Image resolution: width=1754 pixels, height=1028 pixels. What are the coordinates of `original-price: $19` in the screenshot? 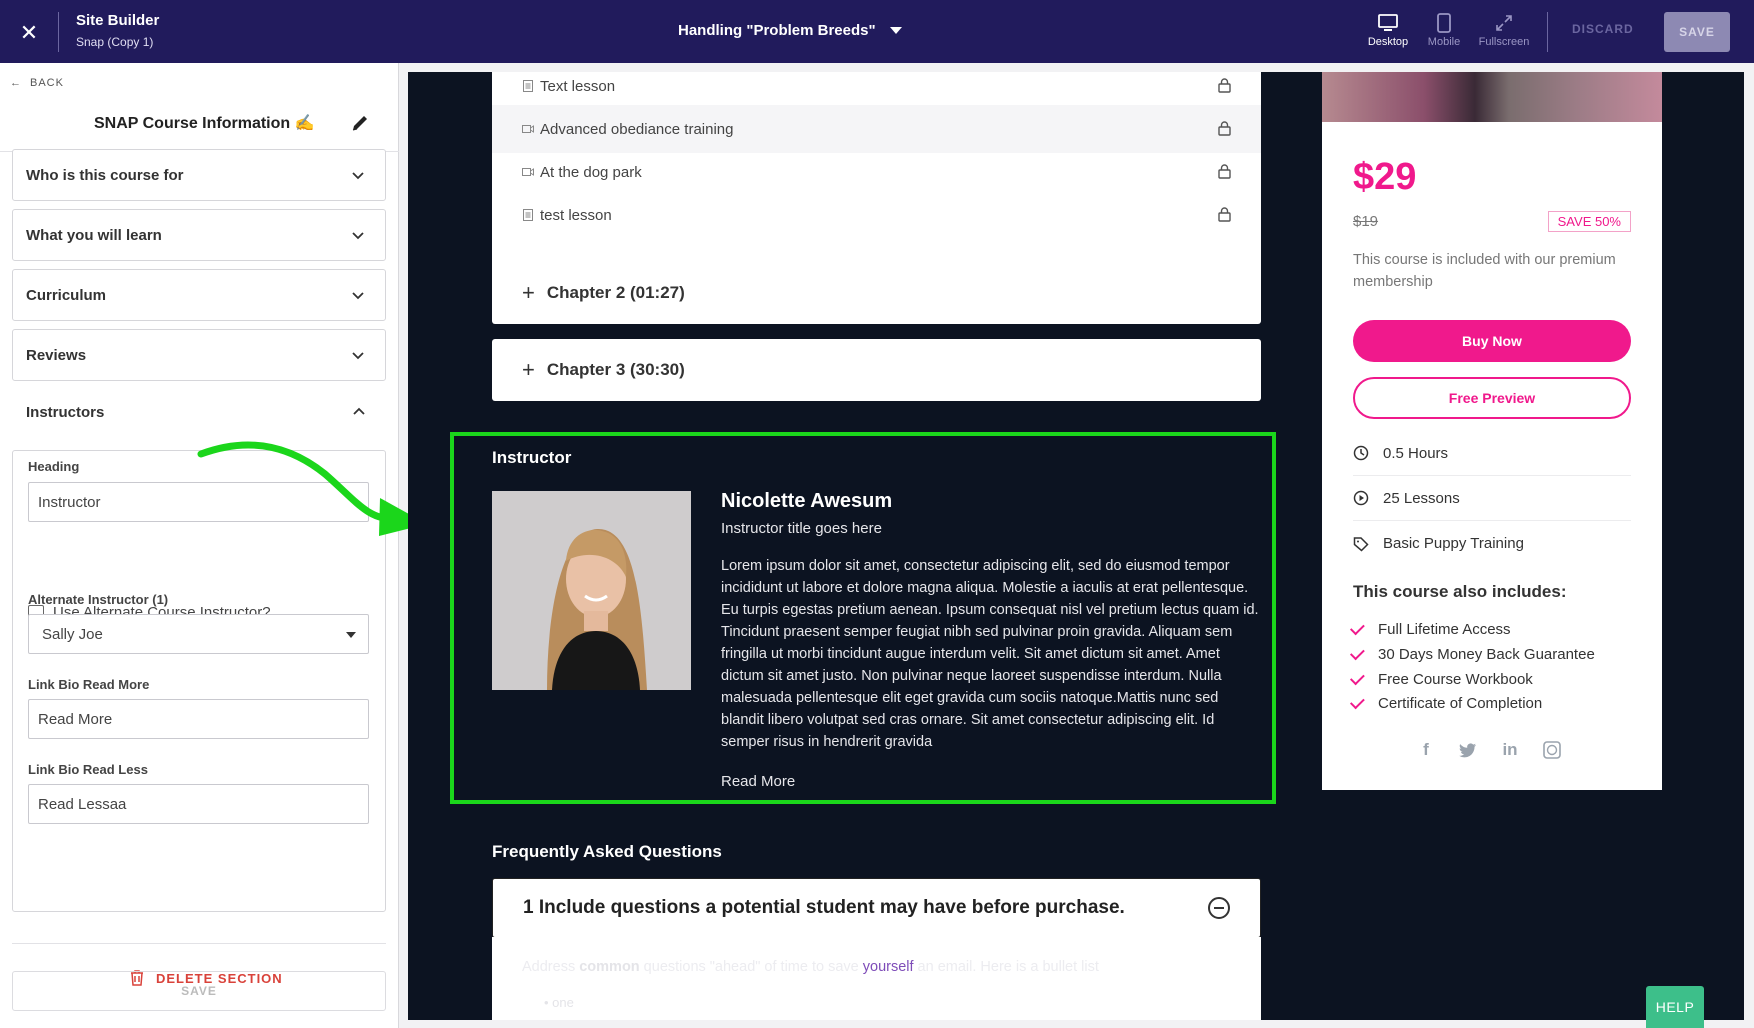 It's located at (1366, 221).